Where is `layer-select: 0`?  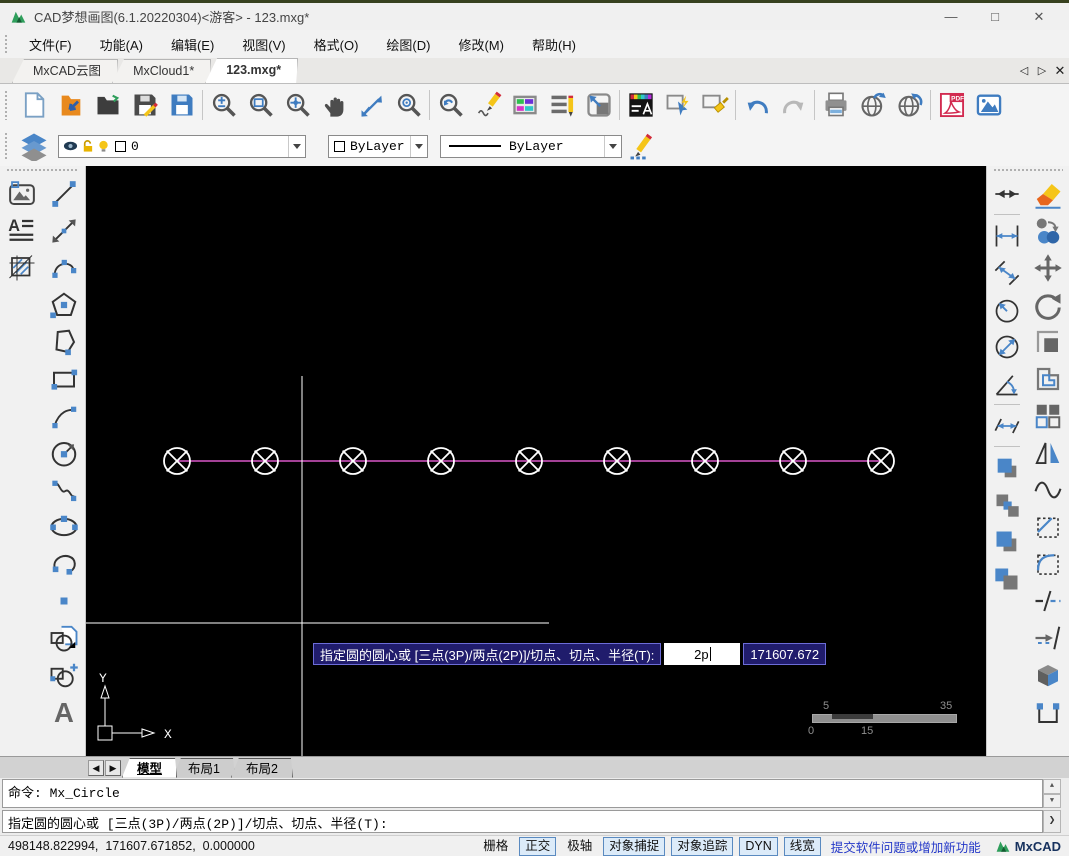
layer-select: 0 is located at coordinates (182, 146).